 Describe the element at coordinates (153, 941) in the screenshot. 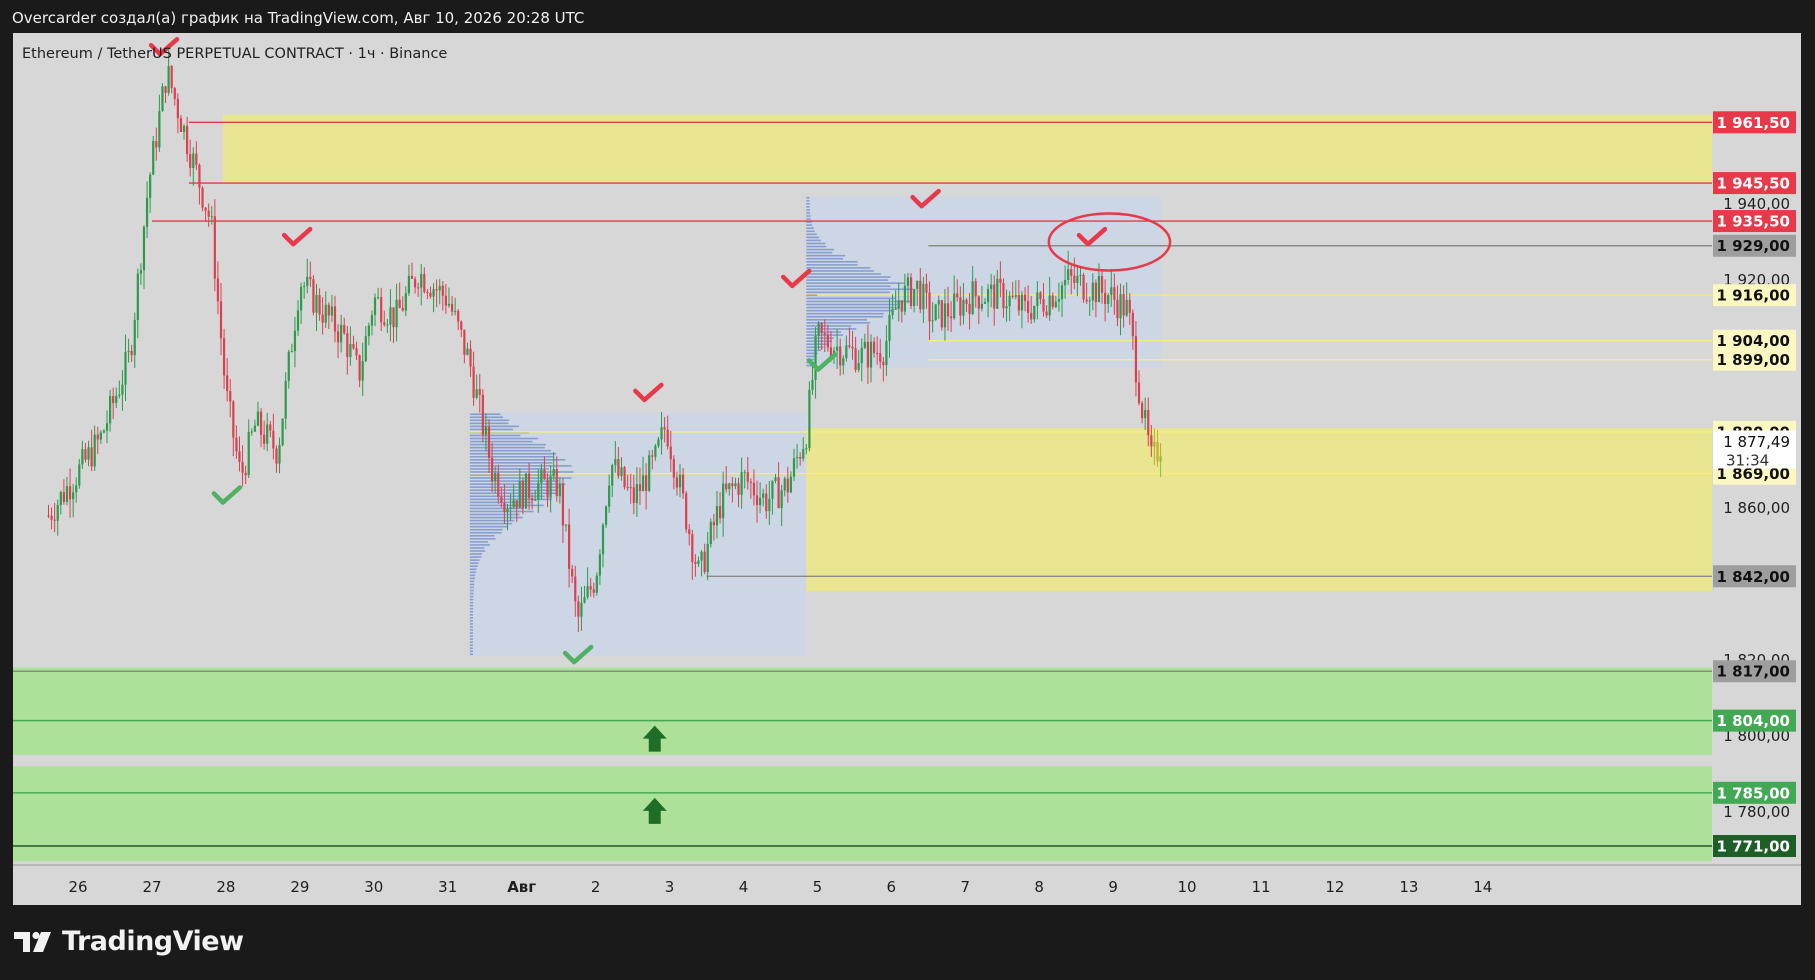

I see `logo-text: TradingView` at that location.